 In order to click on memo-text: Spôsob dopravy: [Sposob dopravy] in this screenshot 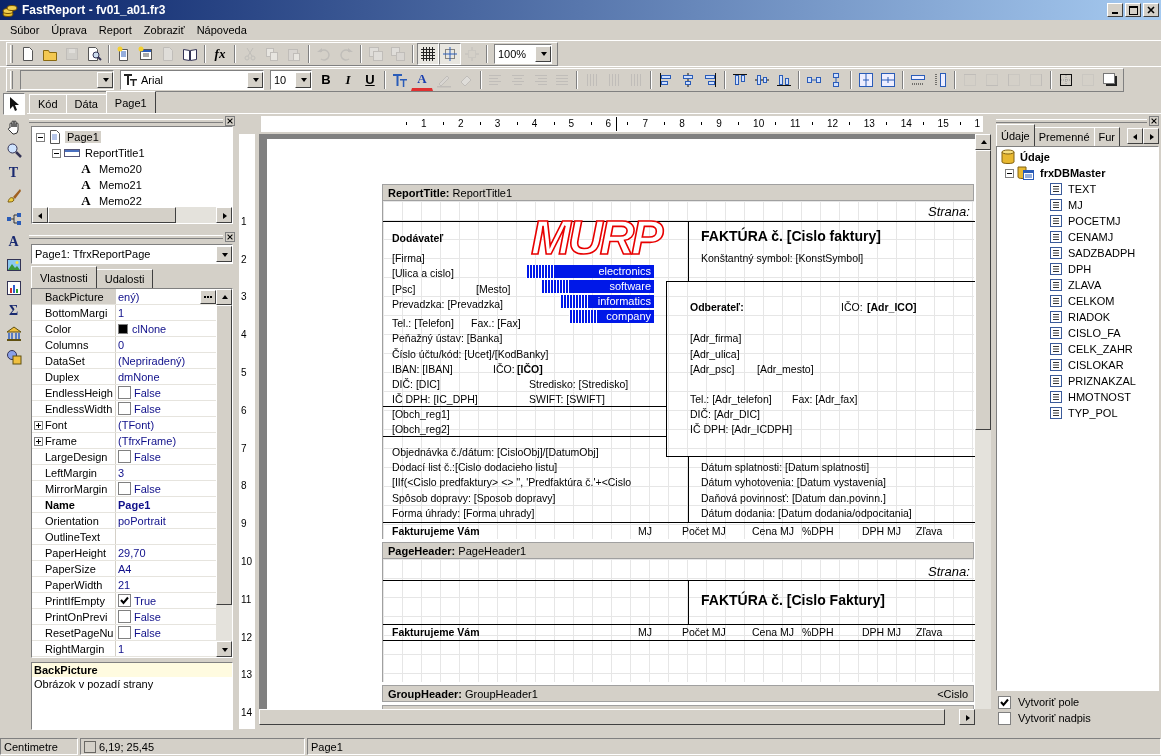, I will do `click(474, 498)`.